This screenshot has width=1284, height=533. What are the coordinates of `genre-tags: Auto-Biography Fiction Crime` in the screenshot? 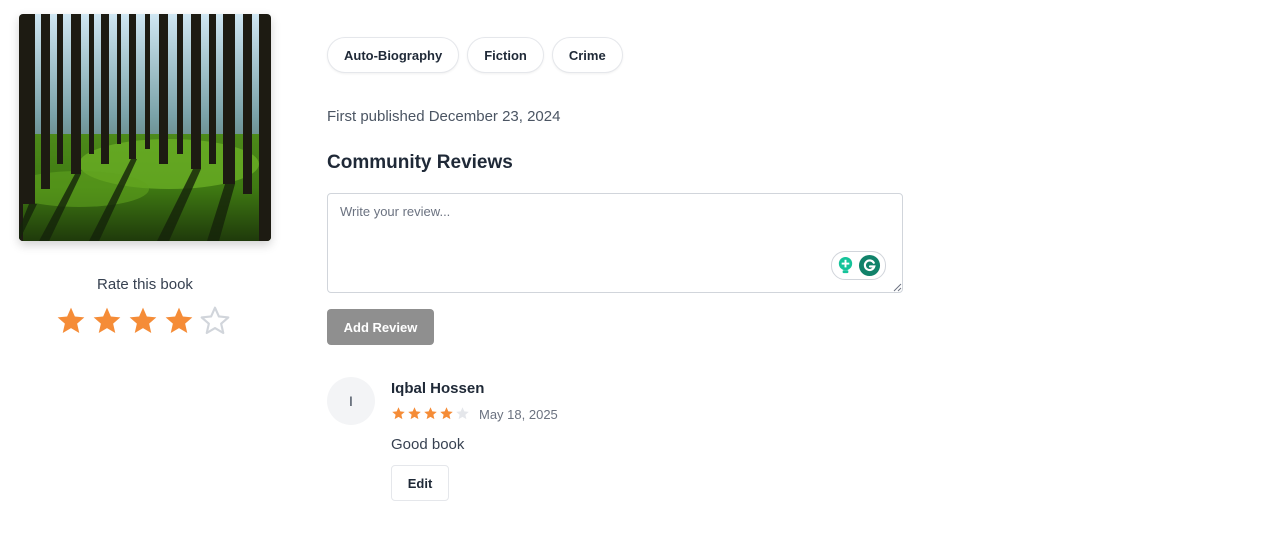 It's located at (475, 55).